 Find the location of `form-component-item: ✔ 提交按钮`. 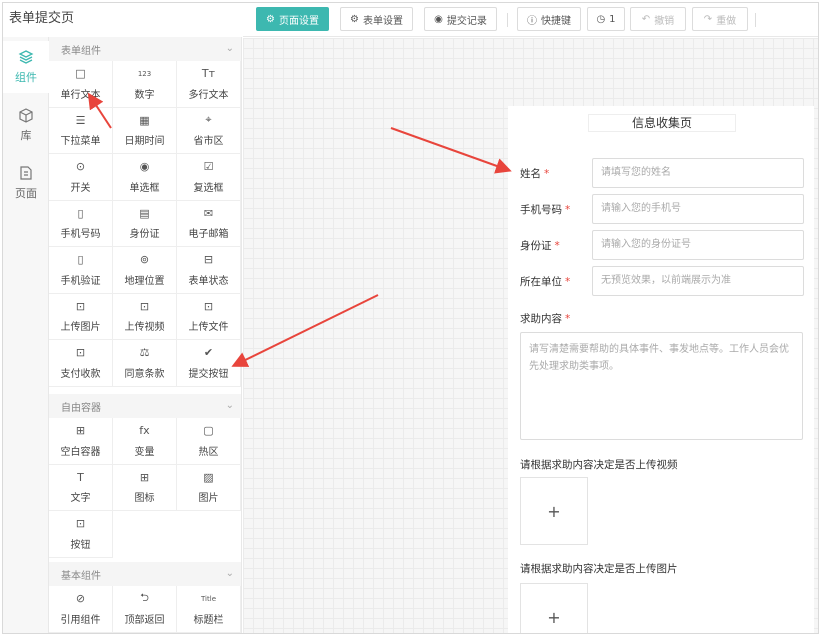

form-component-item: ✔ 提交按钮 is located at coordinates (209, 363).